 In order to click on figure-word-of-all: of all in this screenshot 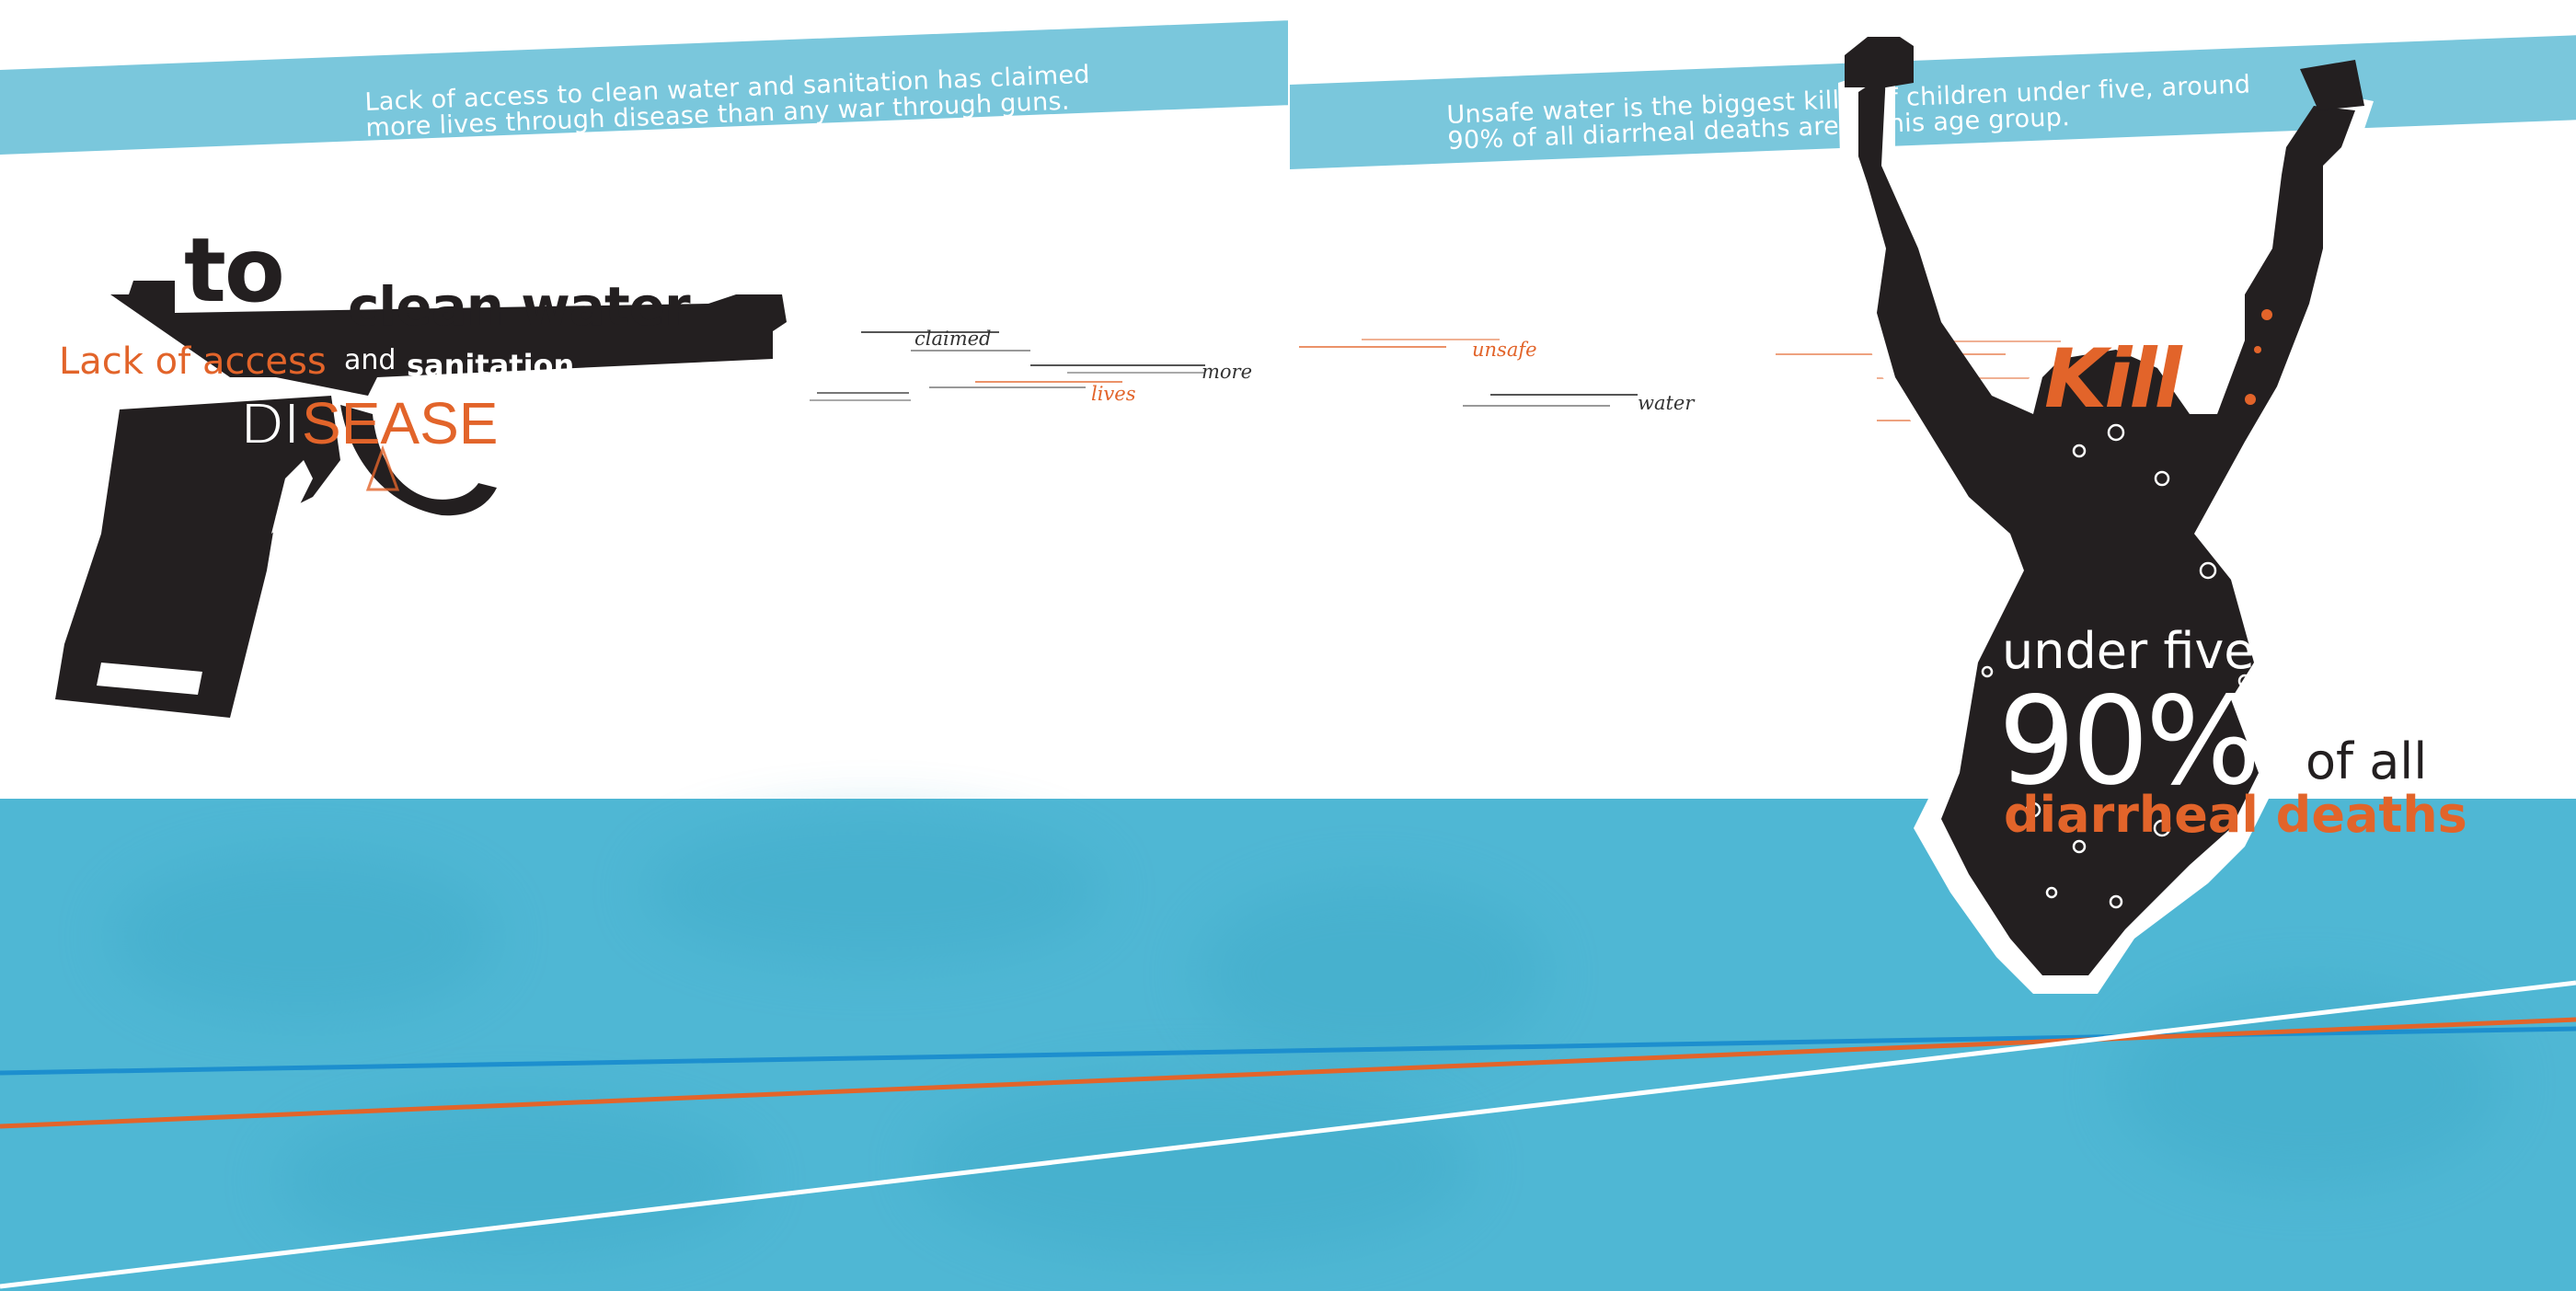, I will do `click(2367, 761)`.